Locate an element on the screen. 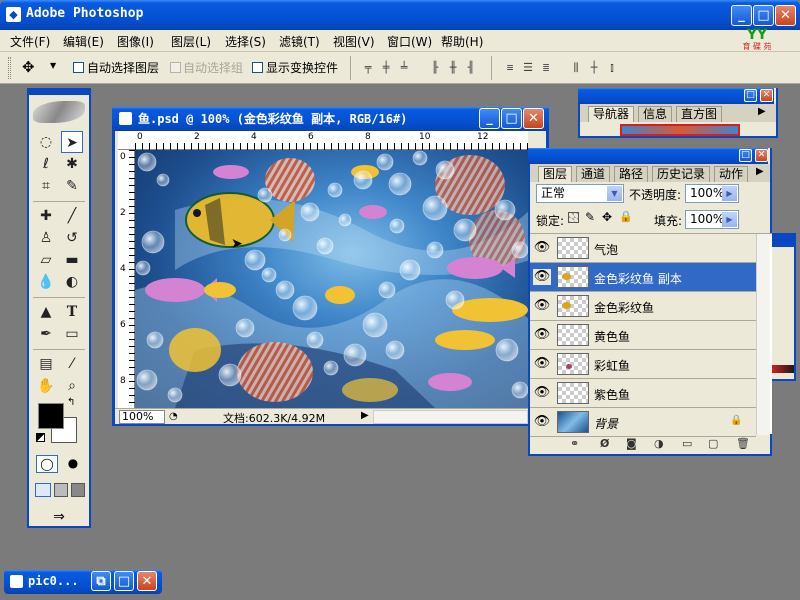 This screenshot has height=600, width=800. minimize-button: _ is located at coordinates (741, 15).